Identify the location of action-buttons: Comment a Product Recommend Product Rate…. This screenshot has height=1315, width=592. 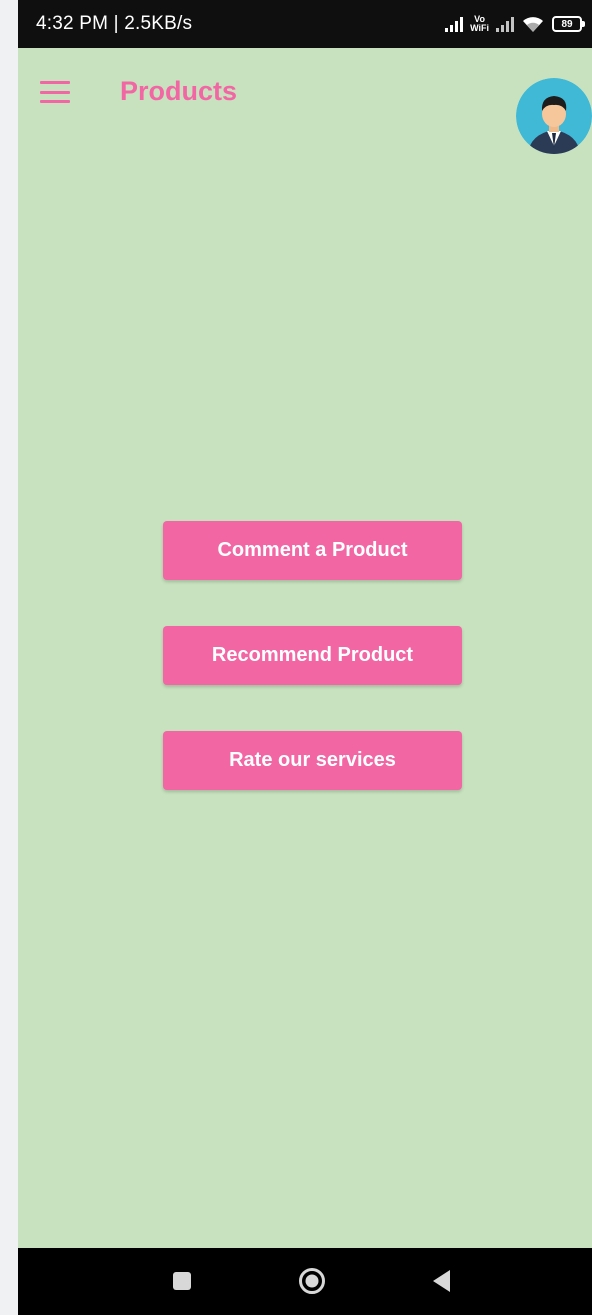
(312, 678).